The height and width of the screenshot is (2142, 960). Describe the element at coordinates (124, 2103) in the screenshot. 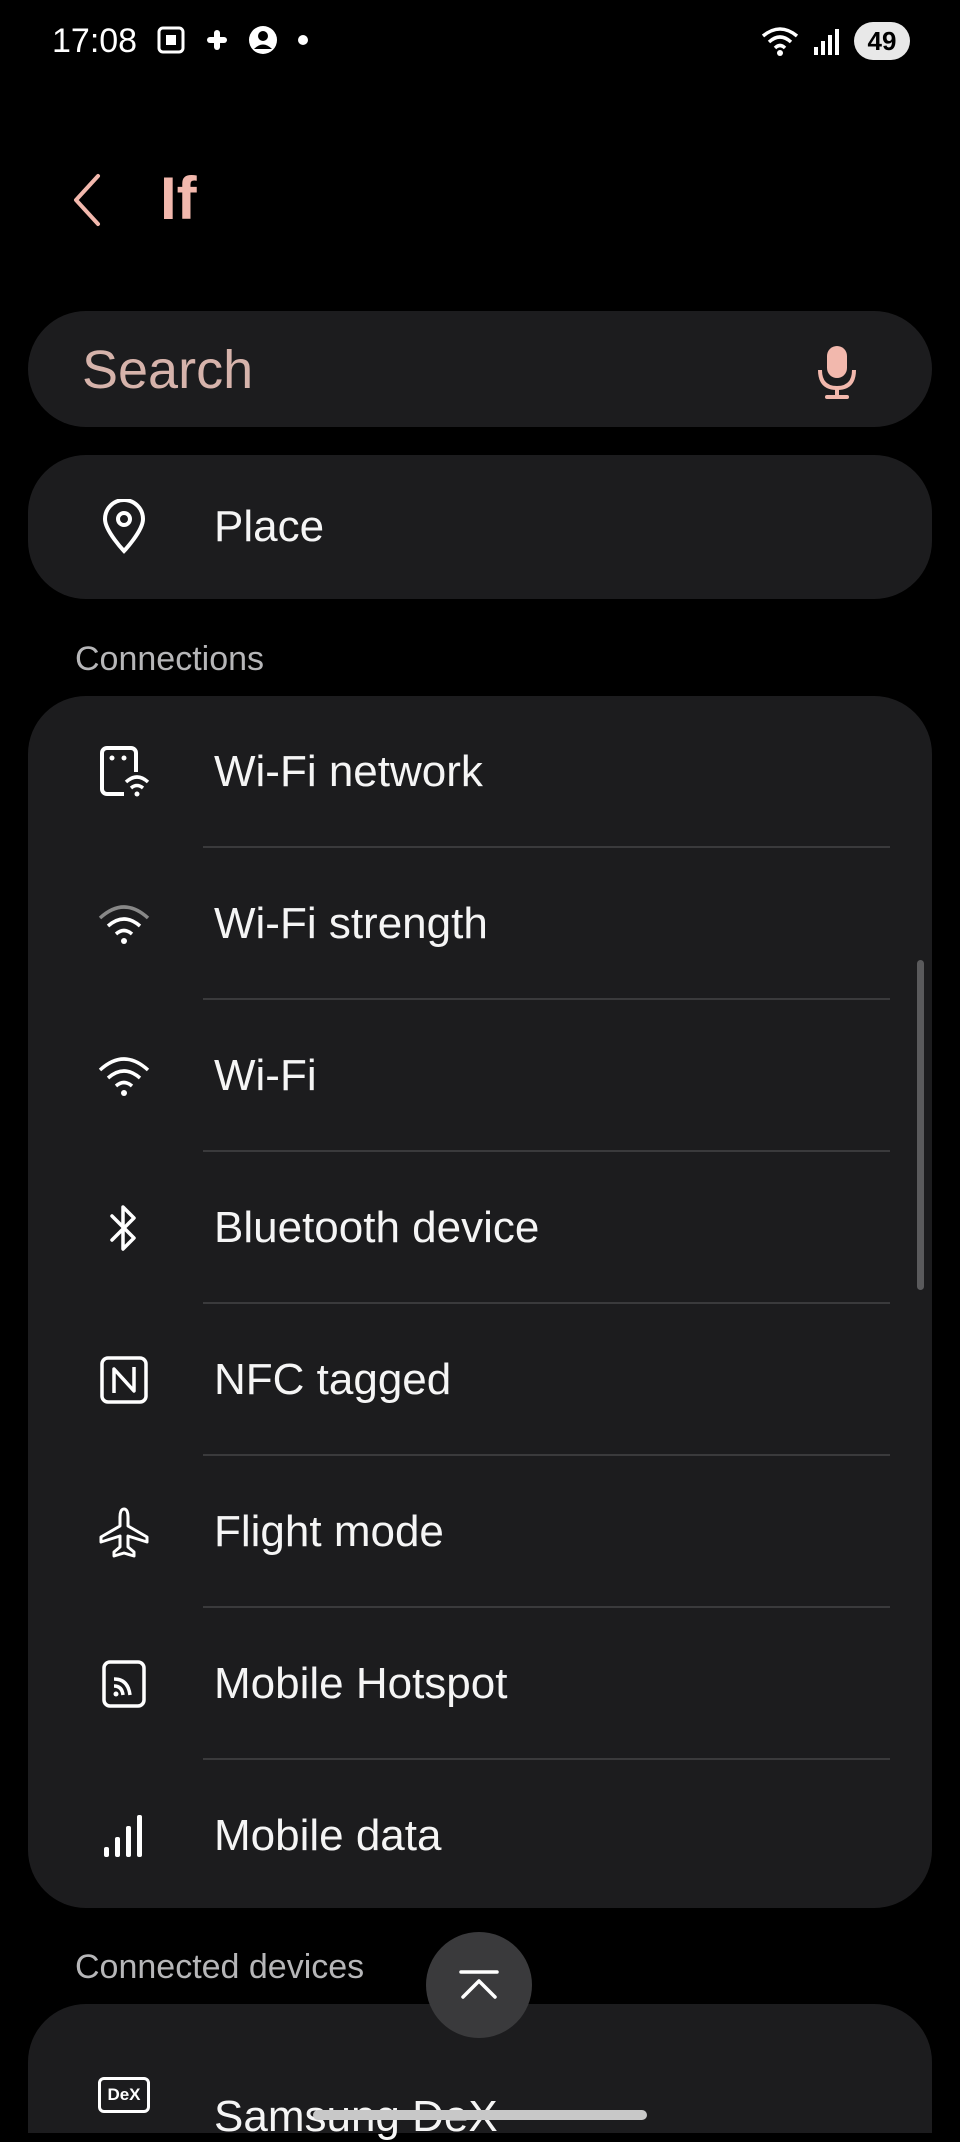

I see `dex-icon: DeX` at that location.